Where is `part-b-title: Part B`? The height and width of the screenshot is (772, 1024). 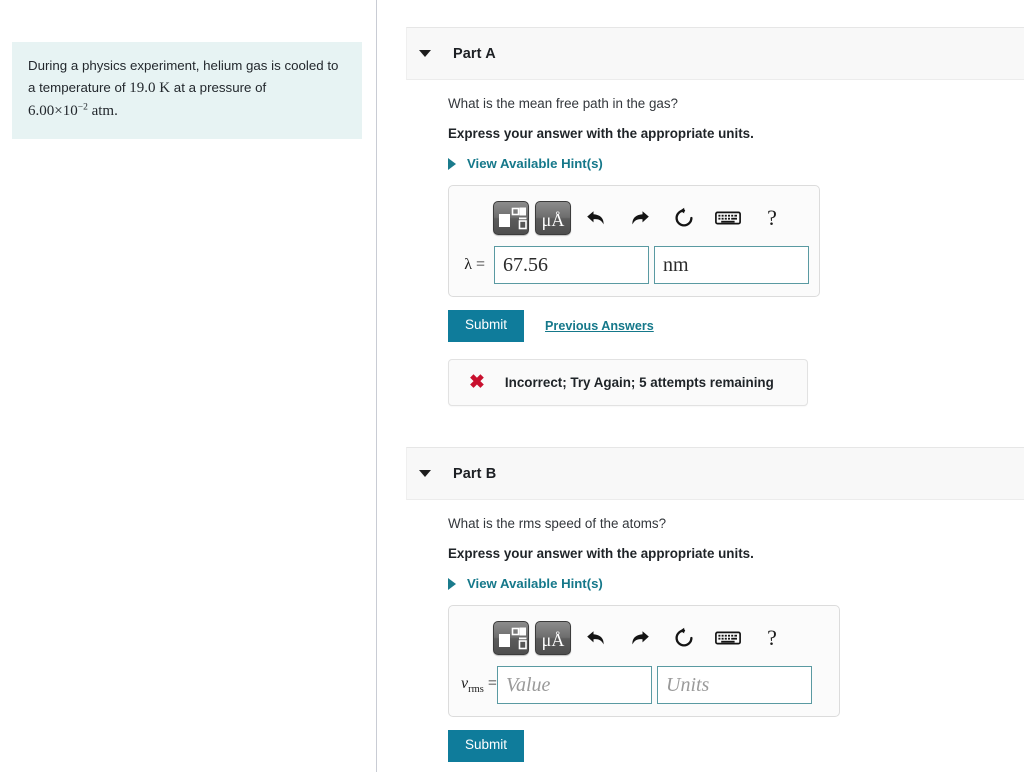
part-b-title: Part B is located at coordinates (475, 473).